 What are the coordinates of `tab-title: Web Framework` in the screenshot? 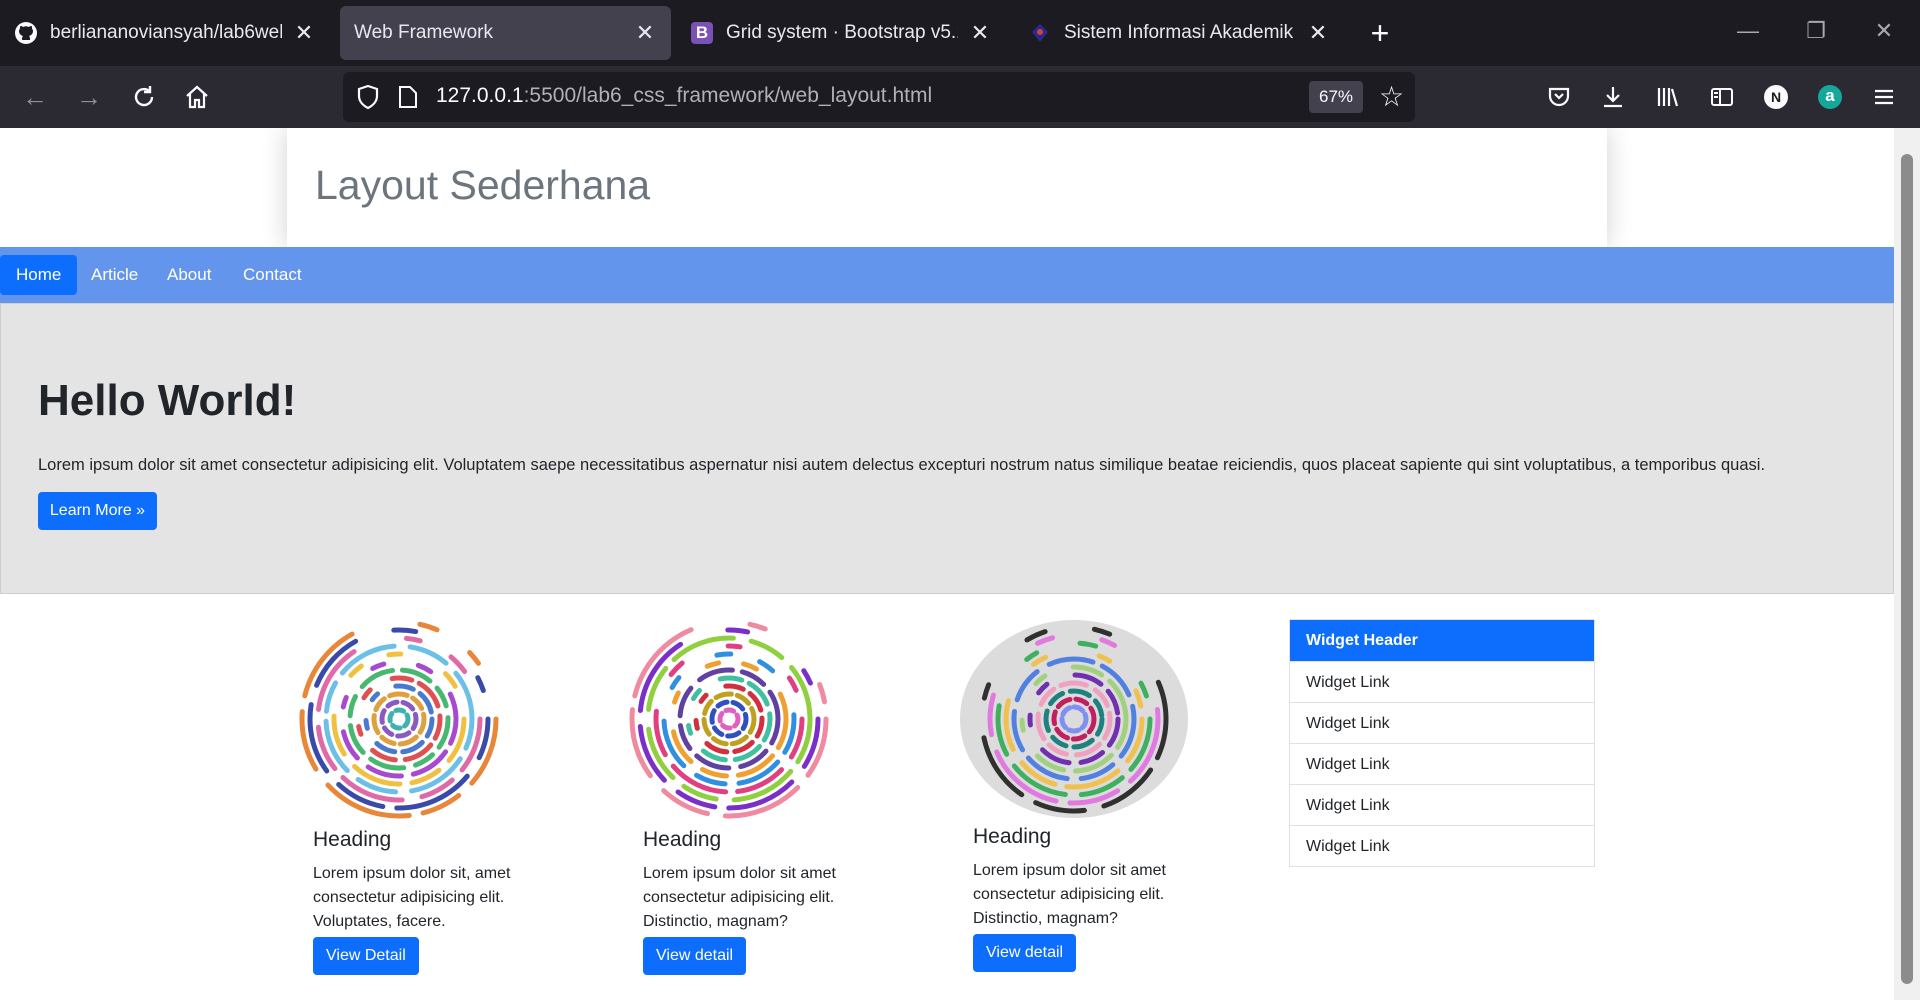 It's located at (424, 32).